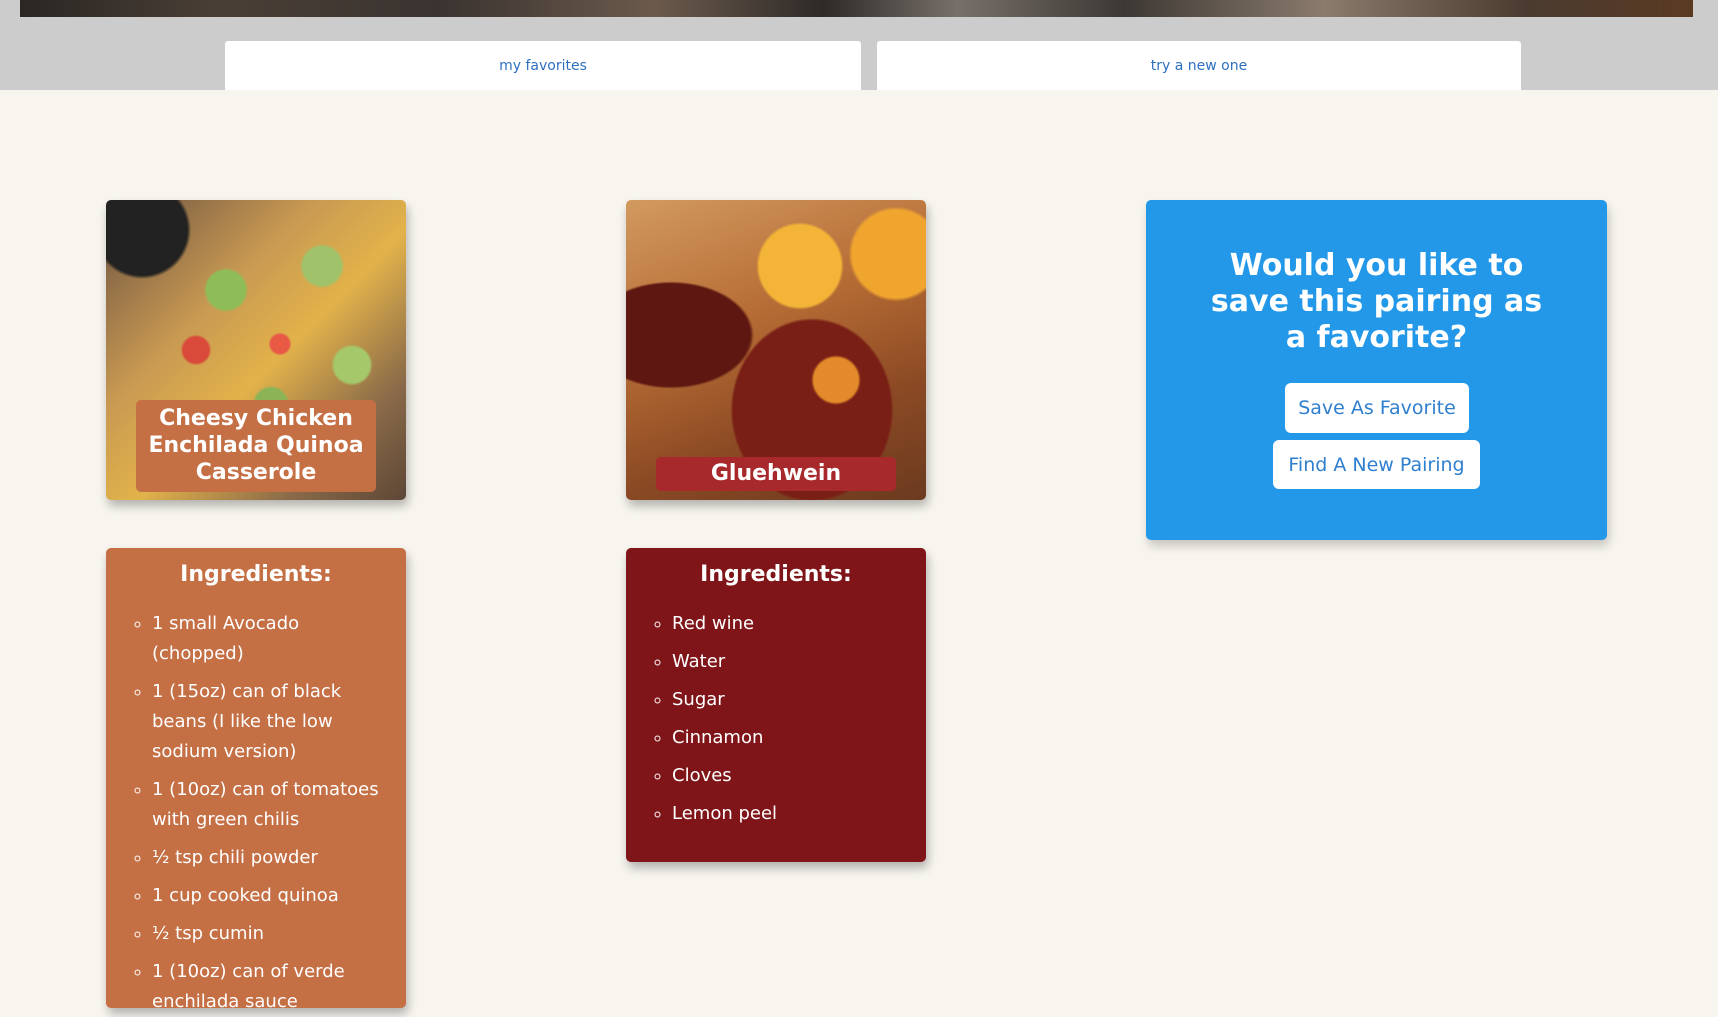  Describe the element at coordinates (791, 738) in the screenshot. I see `list-item: Cinnamon` at that location.